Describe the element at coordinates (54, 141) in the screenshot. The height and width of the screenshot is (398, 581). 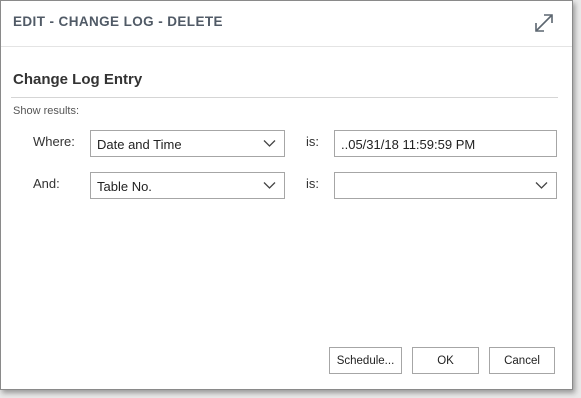
I see `where-label: Where:` at that location.